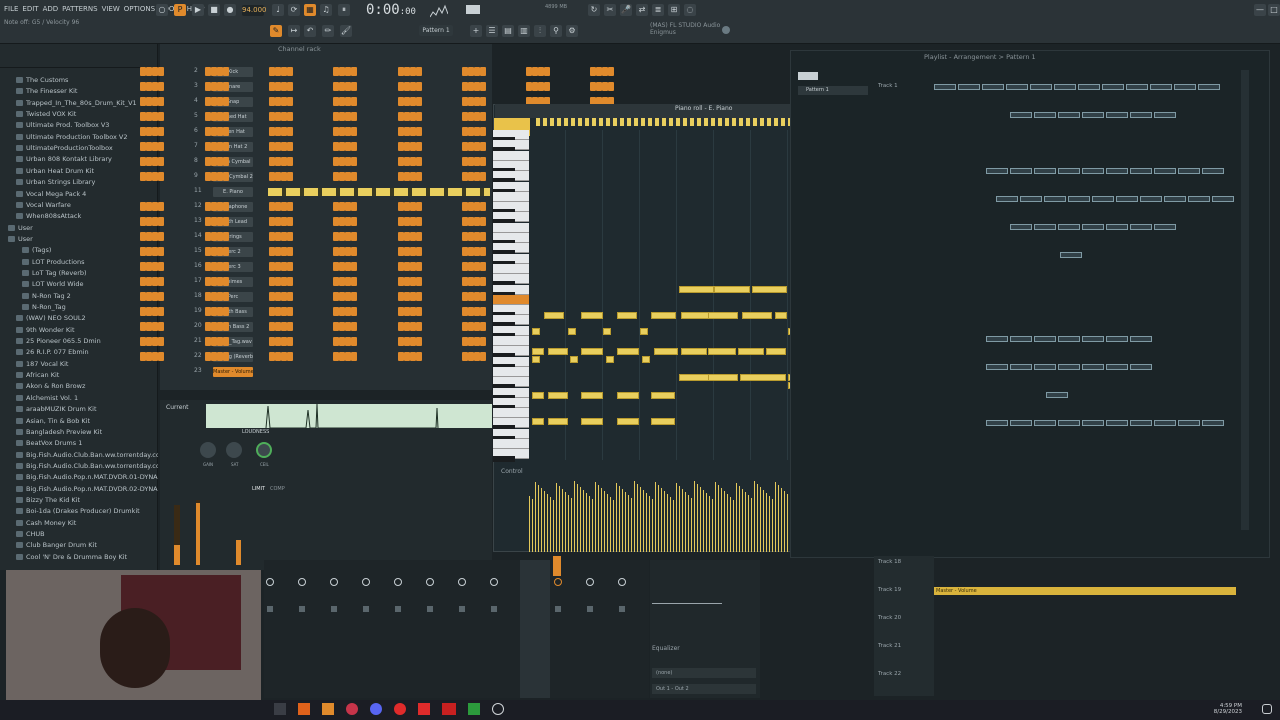  What do you see at coordinates (678, 122) in the screenshot?
I see `piano-roll-timeline` at bounding box center [678, 122].